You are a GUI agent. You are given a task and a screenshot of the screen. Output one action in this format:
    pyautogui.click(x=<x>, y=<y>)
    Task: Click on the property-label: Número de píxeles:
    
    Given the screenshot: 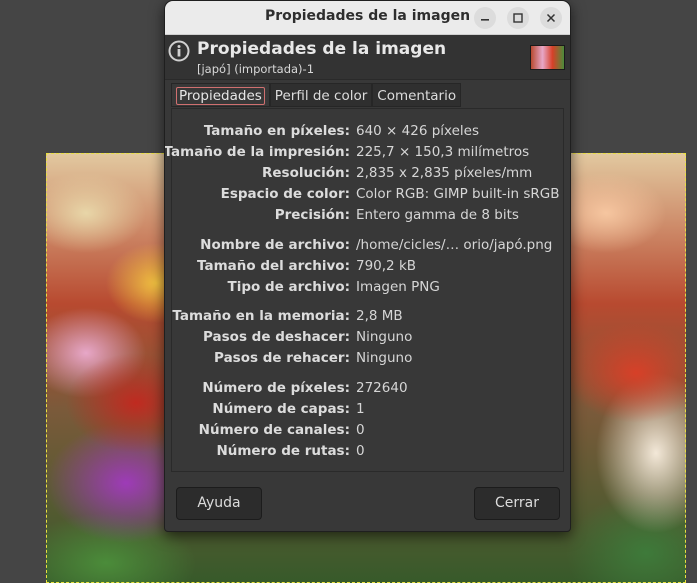 What is the action you would take?
    pyautogui.click(x=276, y=388)
    